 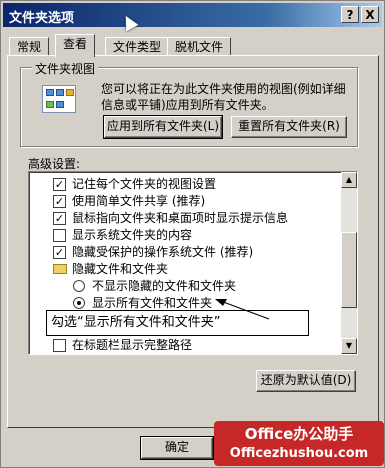 I want to click on title-bar: 文件夹选项 ? X, so click(x=192, y=15).